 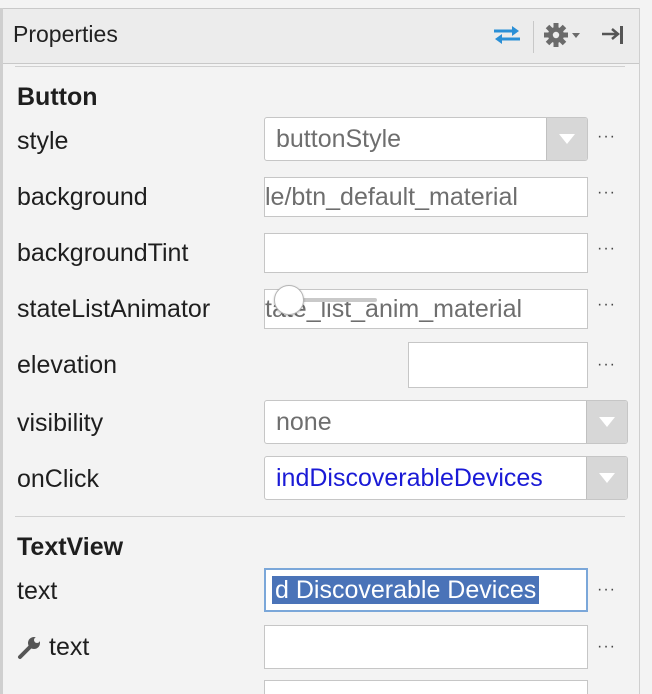 What do you see at coordinates (326, 4) in the screenshot?
I see `top-strip` at bounding box center [326, 4].